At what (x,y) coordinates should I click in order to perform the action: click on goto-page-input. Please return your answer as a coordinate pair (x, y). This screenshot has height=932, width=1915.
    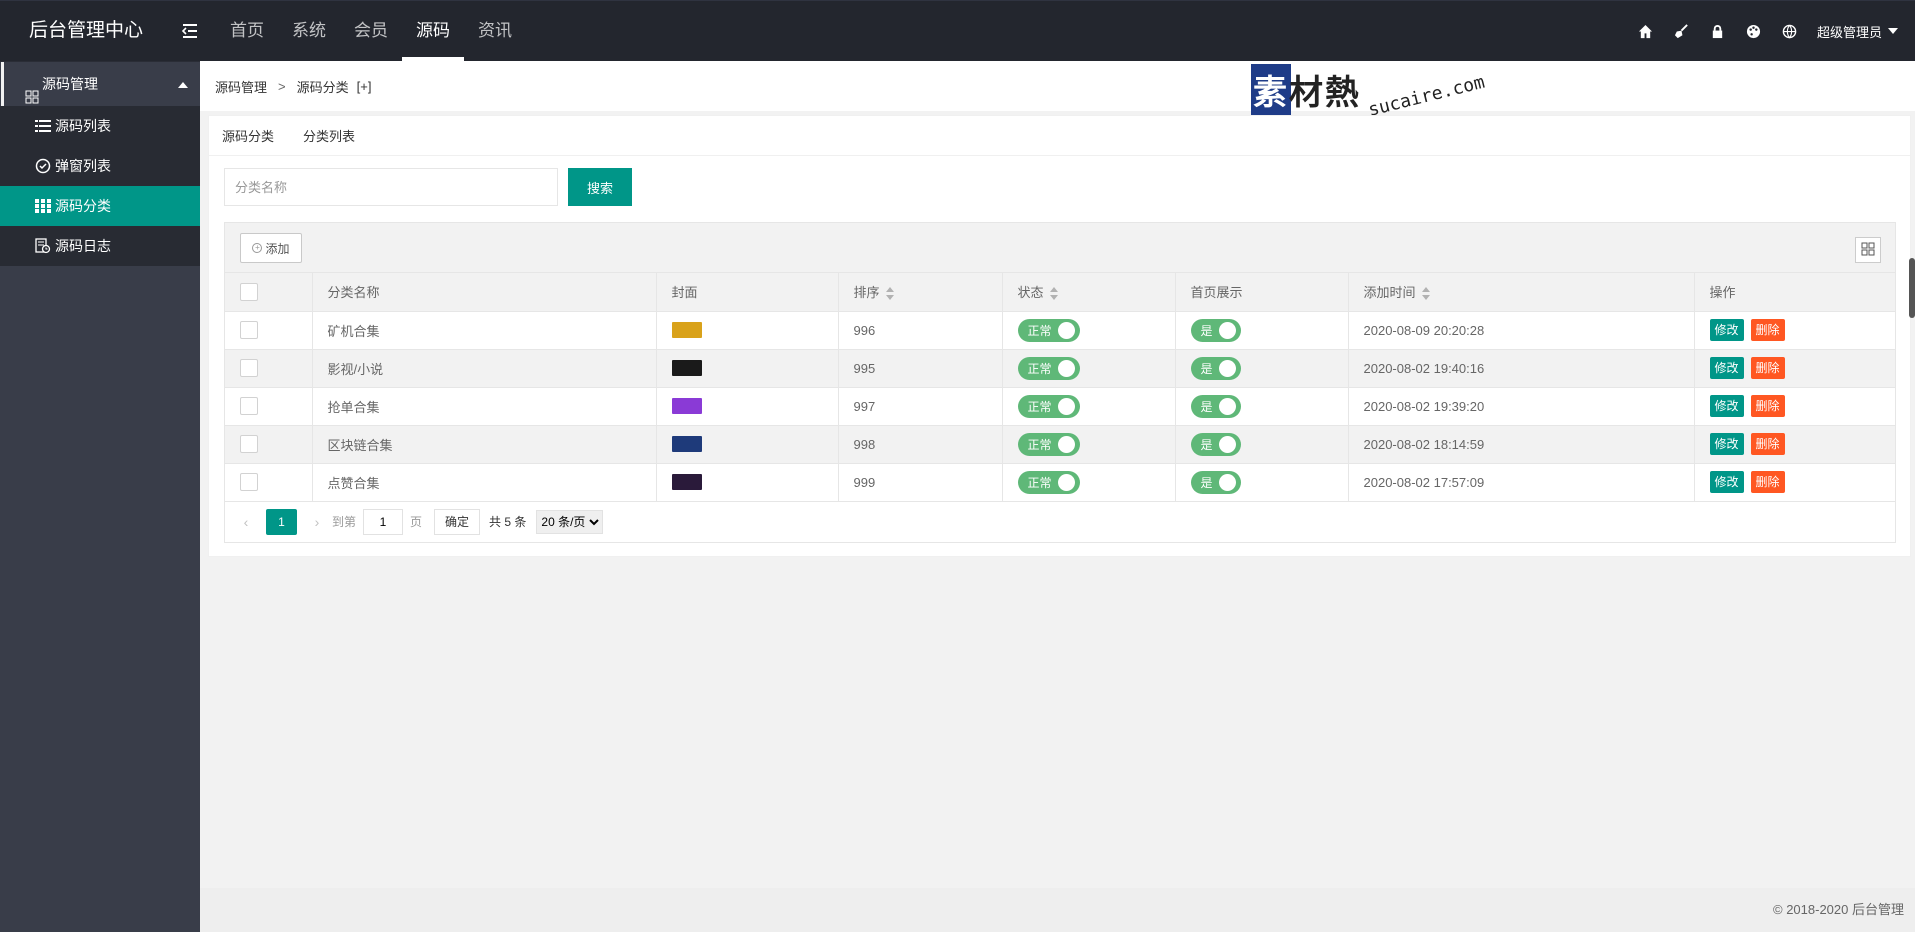
    Looking at the image, I should click on (383, 521).